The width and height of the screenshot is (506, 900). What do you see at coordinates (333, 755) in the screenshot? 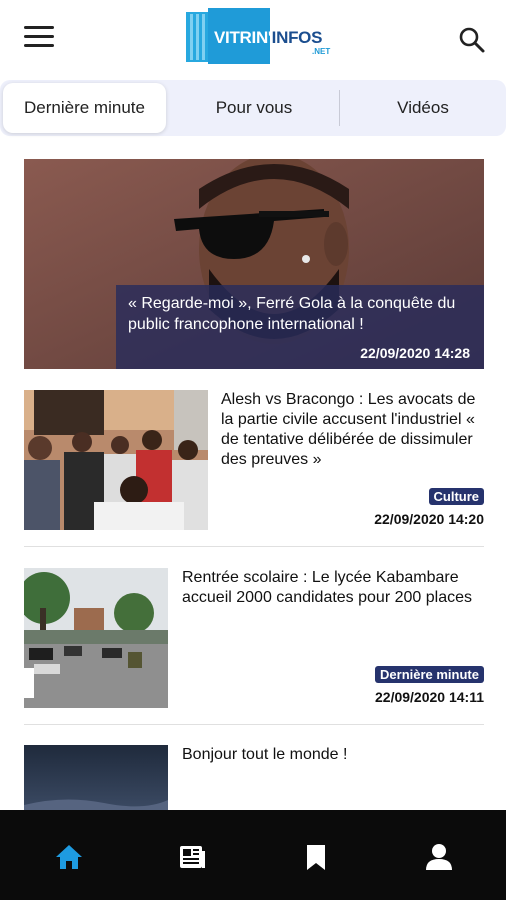
I see `article-title: Bonjour tout le monde !` at bounding box center [333, 755].